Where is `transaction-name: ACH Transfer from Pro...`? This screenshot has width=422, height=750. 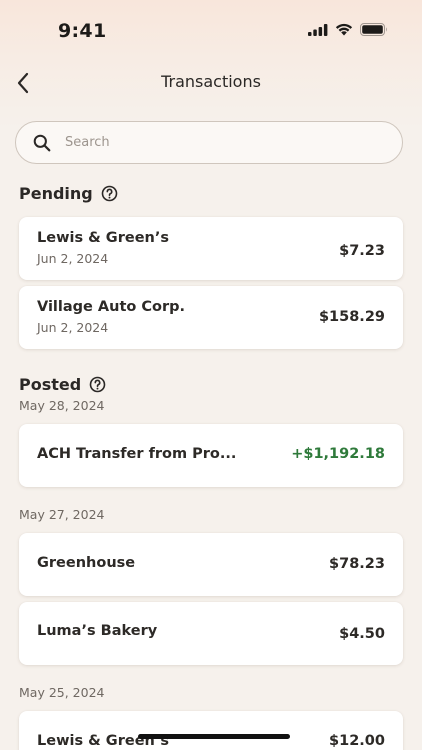 transaction-name: ACH Transfer from Pro... is located at coordinates (137, 454).